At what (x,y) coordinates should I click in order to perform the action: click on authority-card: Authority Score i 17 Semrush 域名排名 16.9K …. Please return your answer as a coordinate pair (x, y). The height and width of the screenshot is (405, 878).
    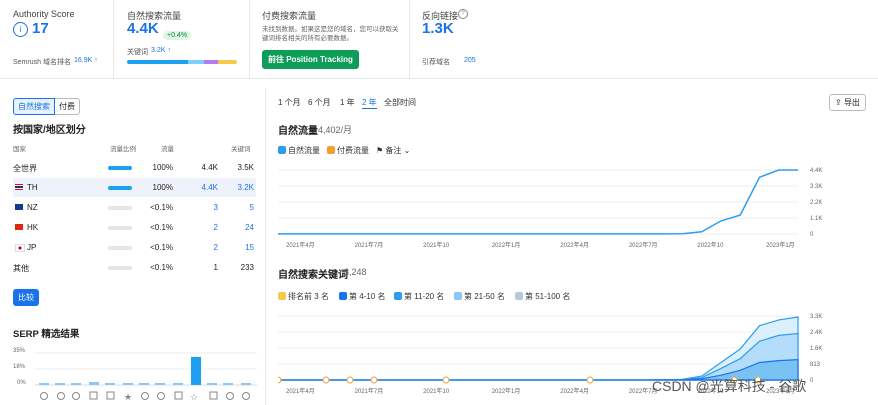
    Looking at the image, I should click on (57, 39).